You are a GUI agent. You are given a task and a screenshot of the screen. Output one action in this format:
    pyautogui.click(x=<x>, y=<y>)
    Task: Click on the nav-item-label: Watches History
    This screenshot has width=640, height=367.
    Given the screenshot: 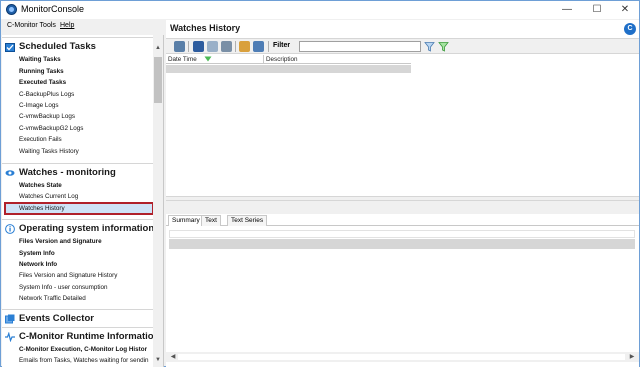 What is the action you would take?
    pyautogui.click(x=42, y=208)
    